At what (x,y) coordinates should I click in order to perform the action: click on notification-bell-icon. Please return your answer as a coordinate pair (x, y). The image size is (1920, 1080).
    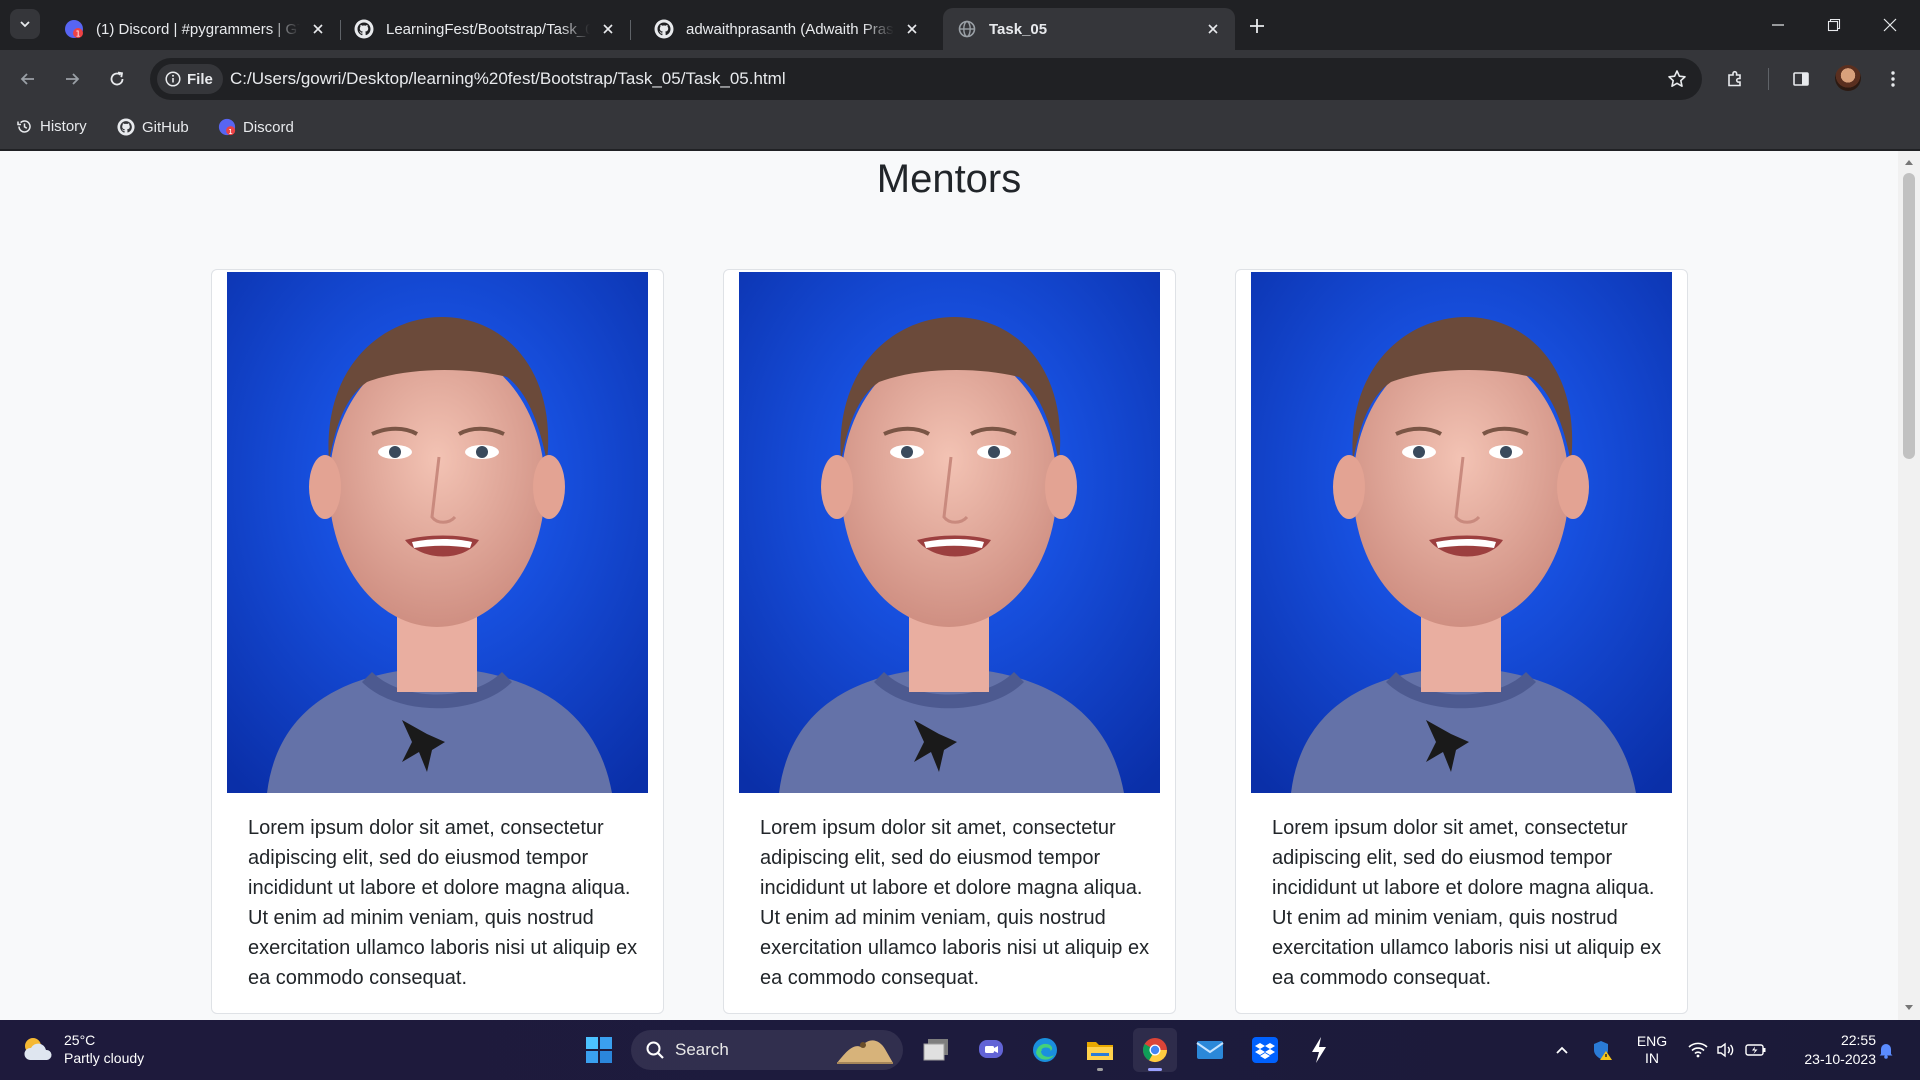
    Looking at the image, I should click on (1886, 1050).